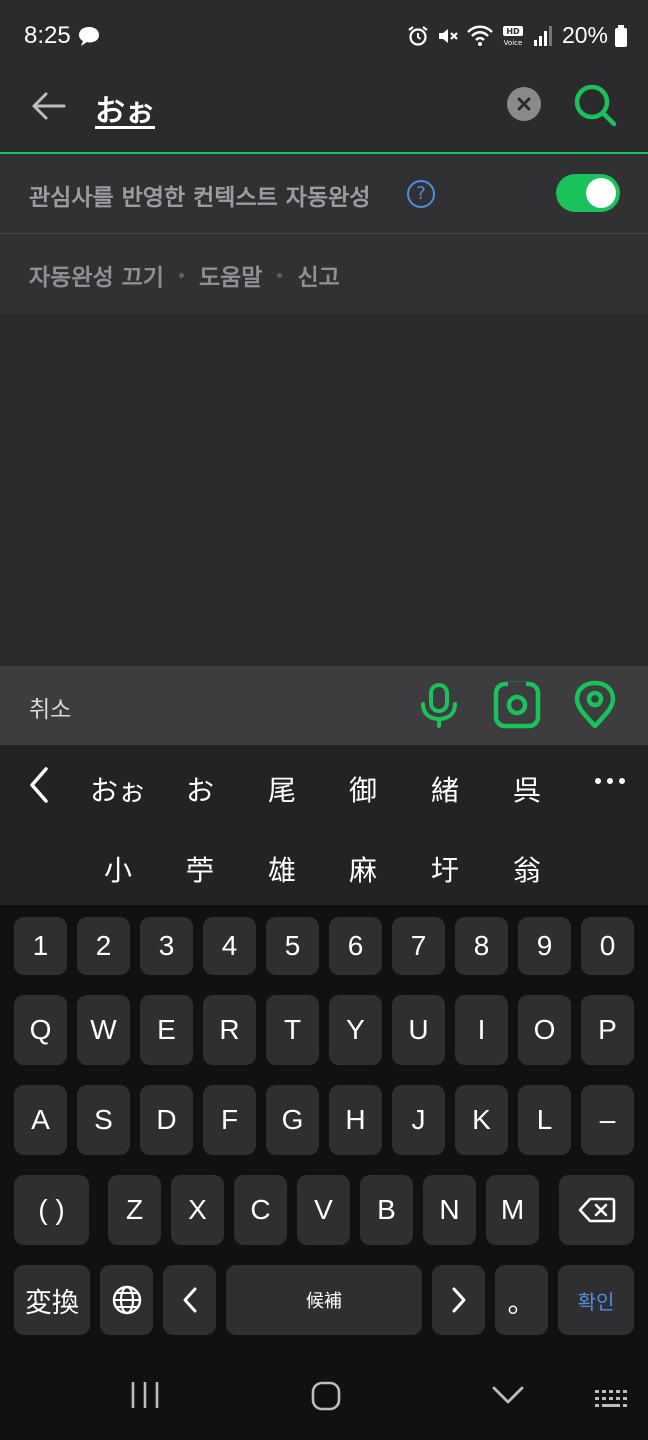 The width and height of the screenshot is (648, 1440). I want to click on key-f: F, so click(229, 1120).